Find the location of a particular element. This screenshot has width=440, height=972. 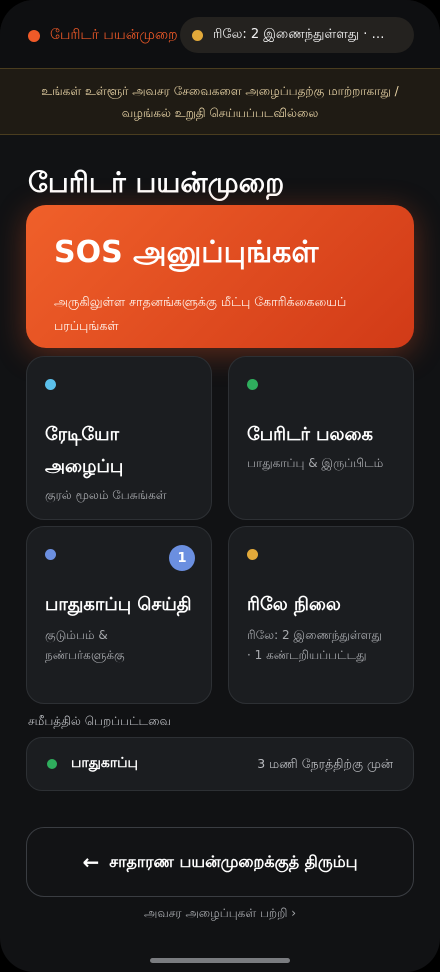

board-card-title: பேரிடர் பலகை is located at coordinates (310, 434).